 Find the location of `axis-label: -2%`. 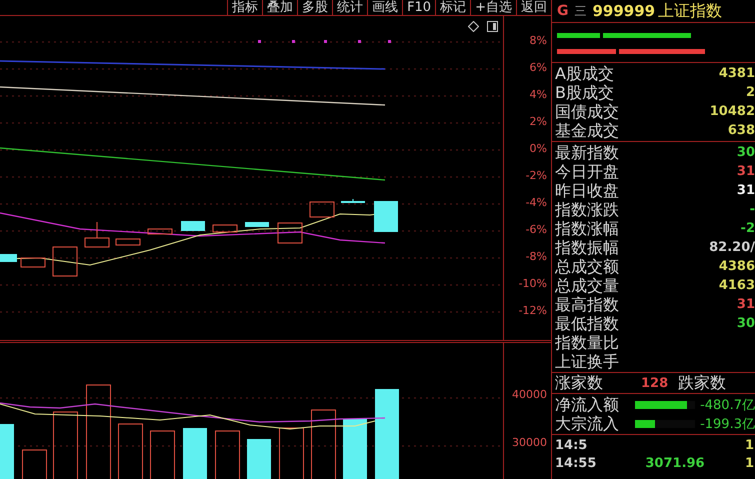

axis-label: -2% is located at coordinates (536, 176).